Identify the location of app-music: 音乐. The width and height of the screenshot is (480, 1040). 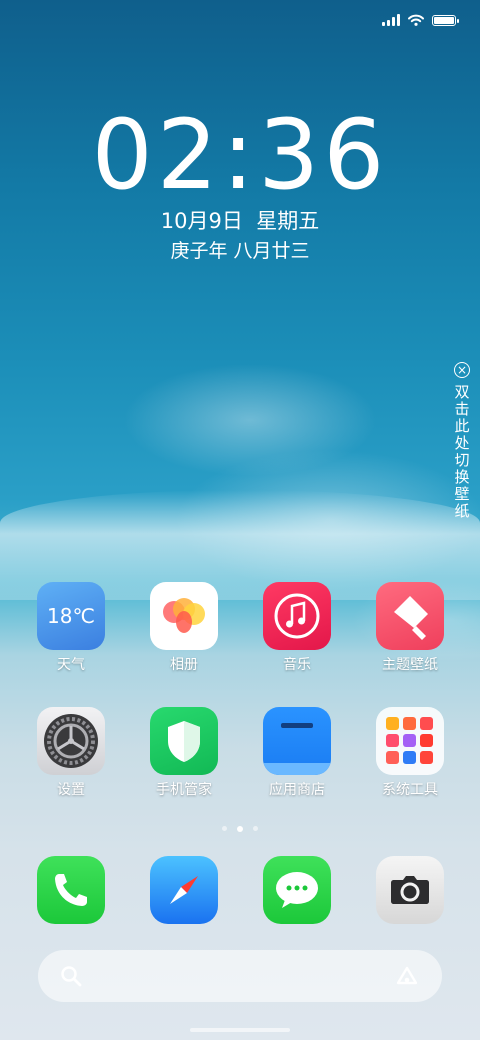
(297, 628).